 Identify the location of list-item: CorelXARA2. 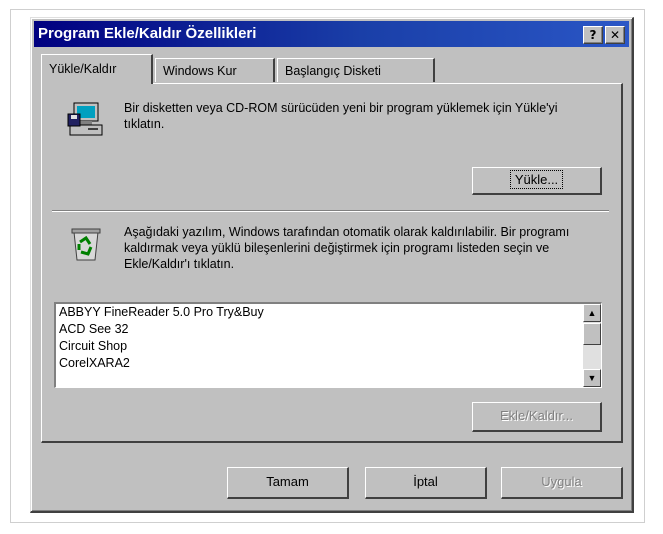
(328, 363).